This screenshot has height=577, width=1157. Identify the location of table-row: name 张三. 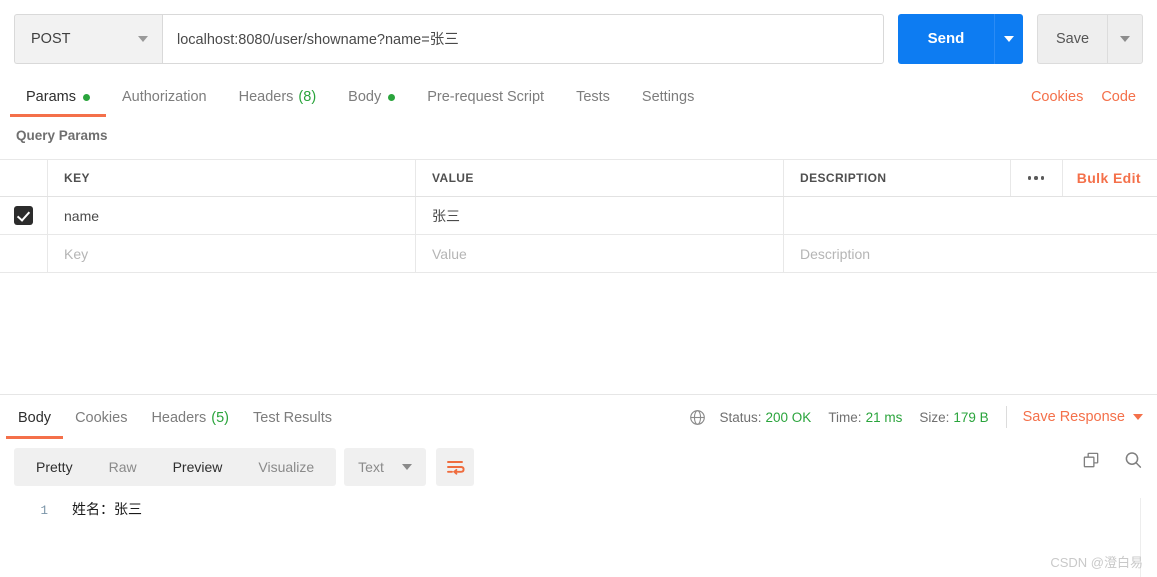
(578, 216).